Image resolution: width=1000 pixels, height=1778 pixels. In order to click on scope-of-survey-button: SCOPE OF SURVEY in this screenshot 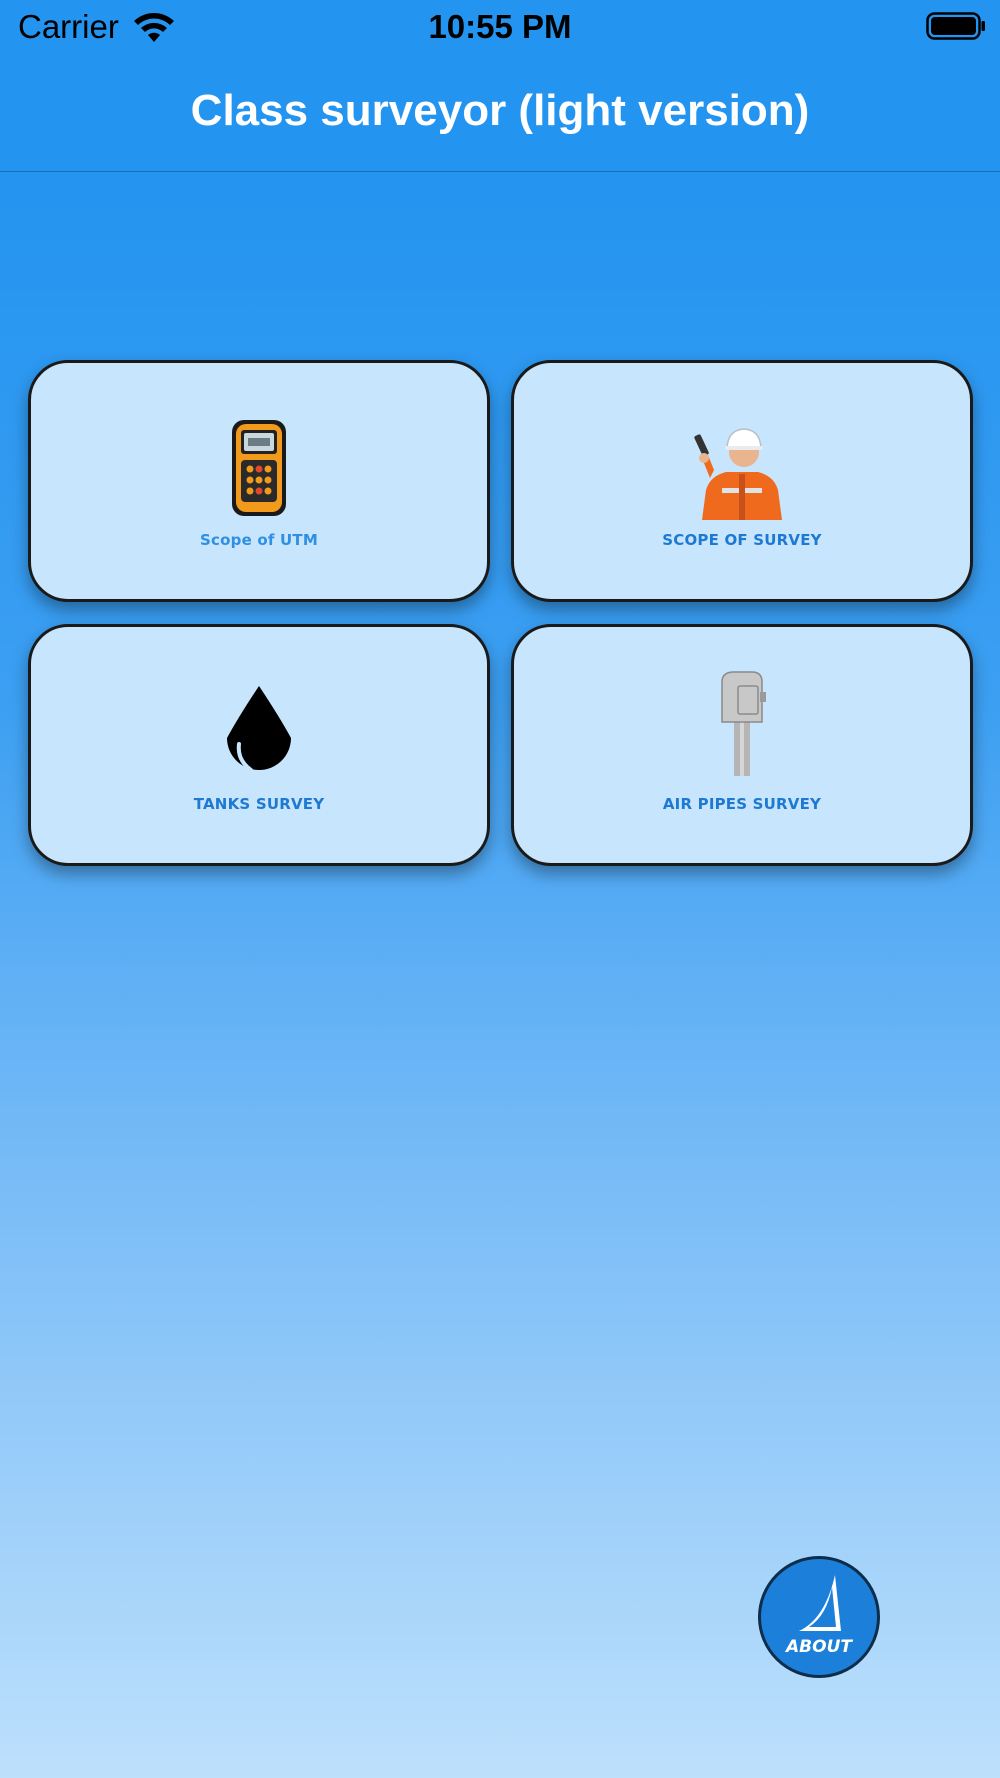, I will do `click(742, 481)`.